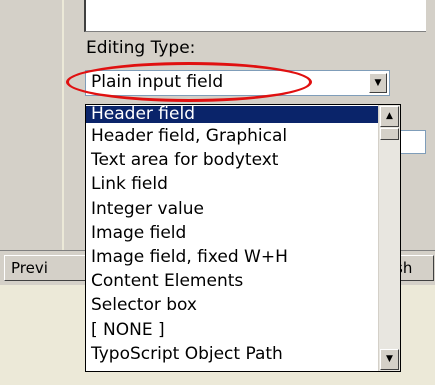  What do you see at coordinates (31, 125) in the screenshot?
I see `left-strip` at bounding box center [31, 125].